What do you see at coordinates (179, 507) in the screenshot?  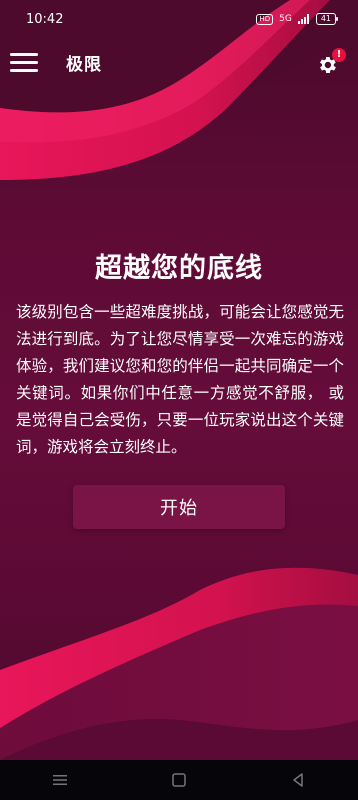 I see `start-button: 开始` at bounding box center [179, 507].